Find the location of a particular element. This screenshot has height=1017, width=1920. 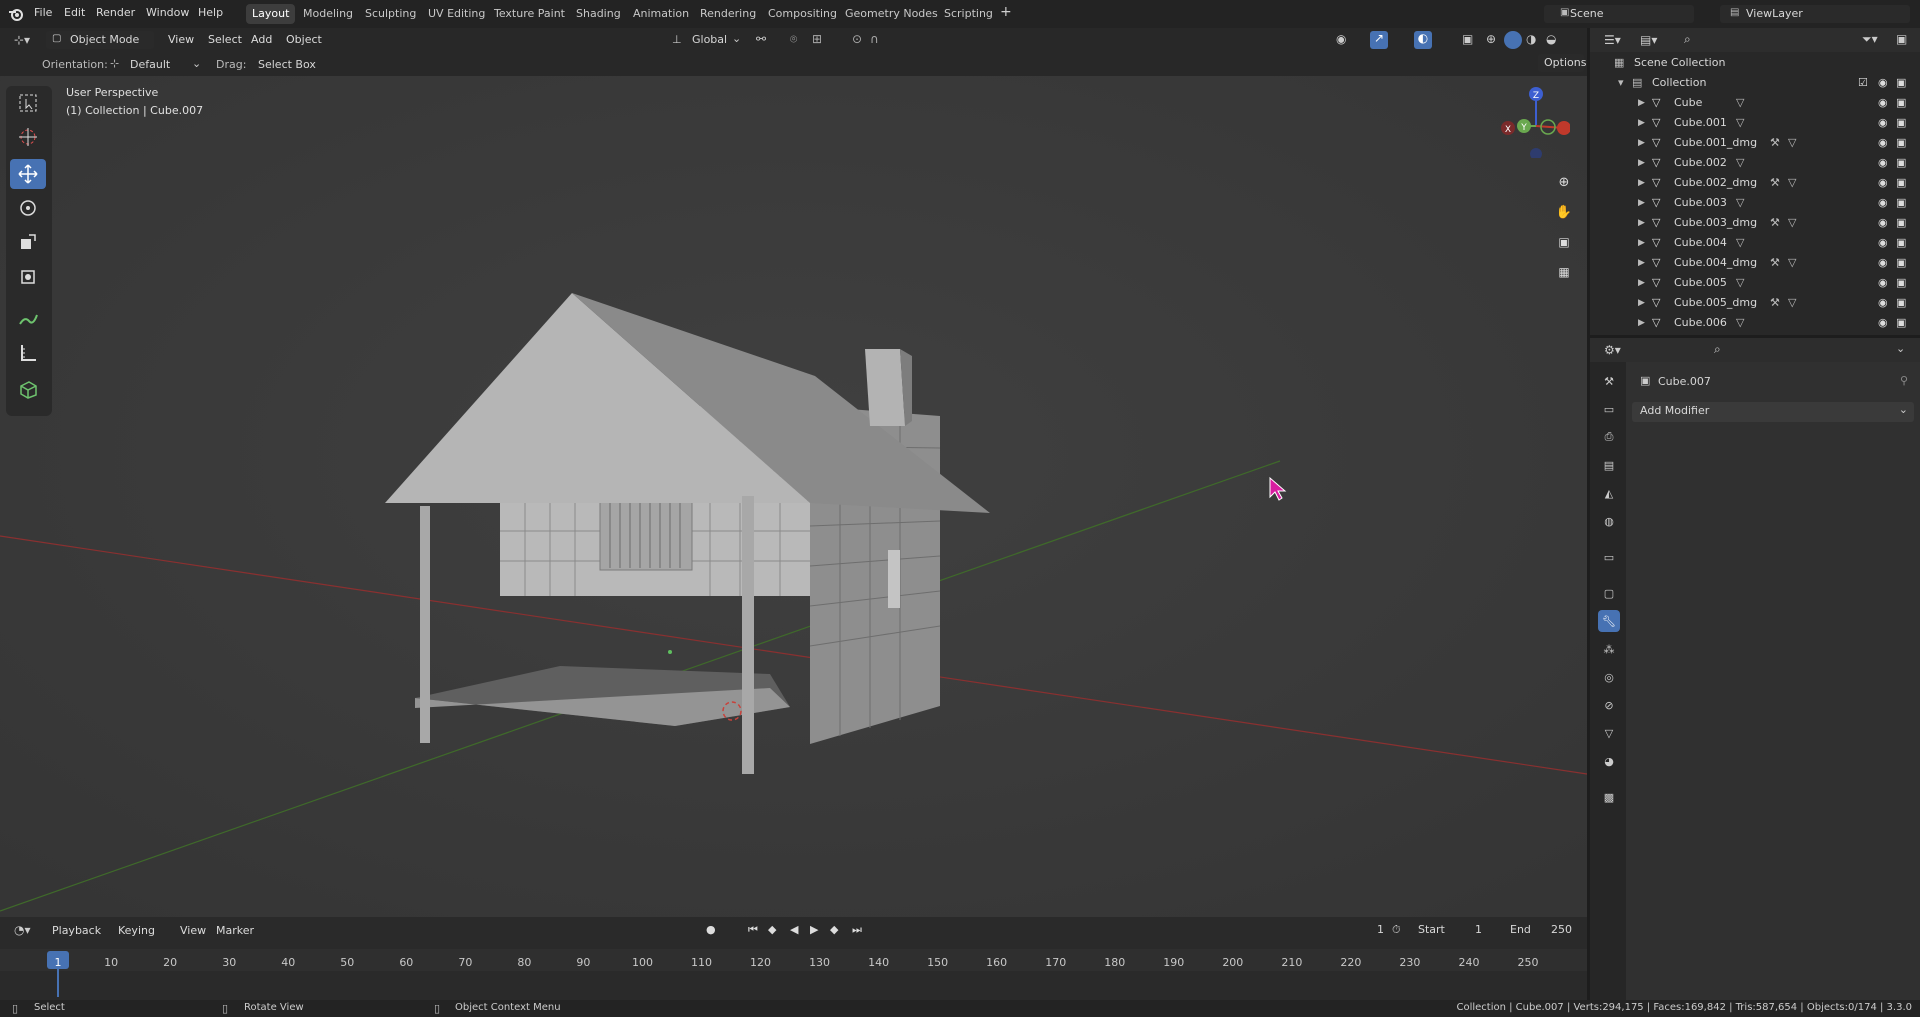

filter-icon: ⏷▾ is located at coordinates (1870, 39).